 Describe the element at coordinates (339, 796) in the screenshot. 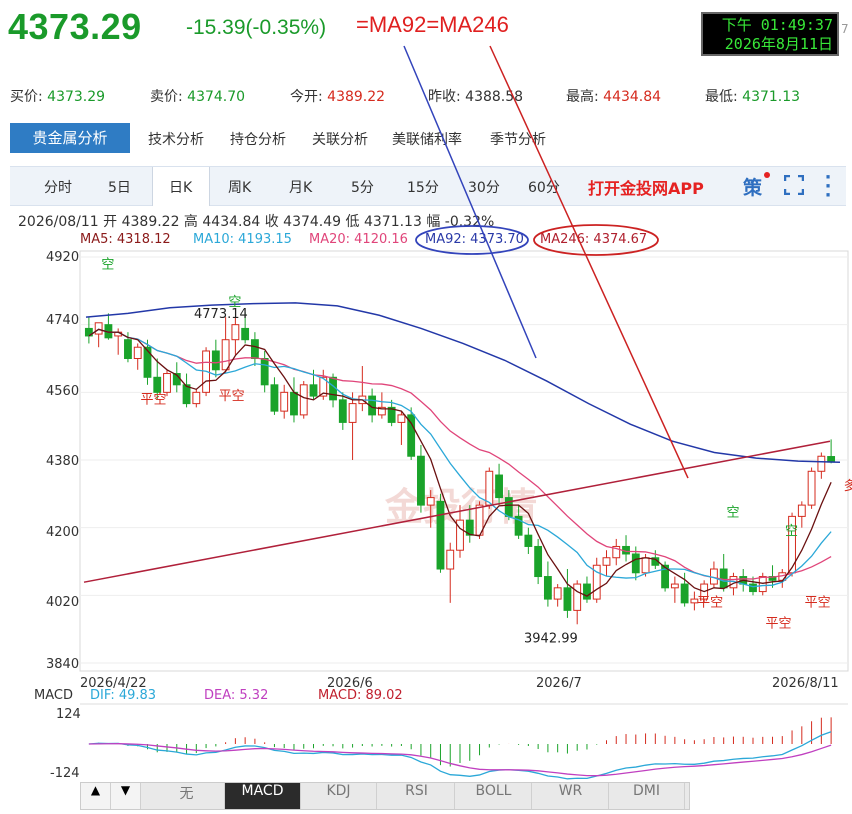

I see `indicator-kdj: KDJ` at that location.